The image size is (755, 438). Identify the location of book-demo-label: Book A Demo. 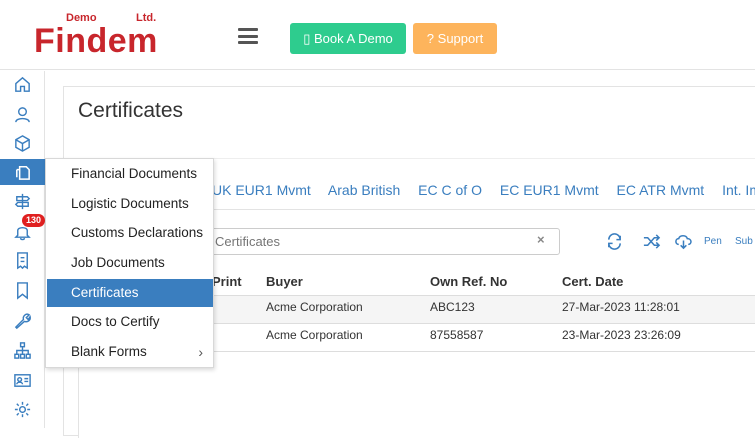
(353, 38).